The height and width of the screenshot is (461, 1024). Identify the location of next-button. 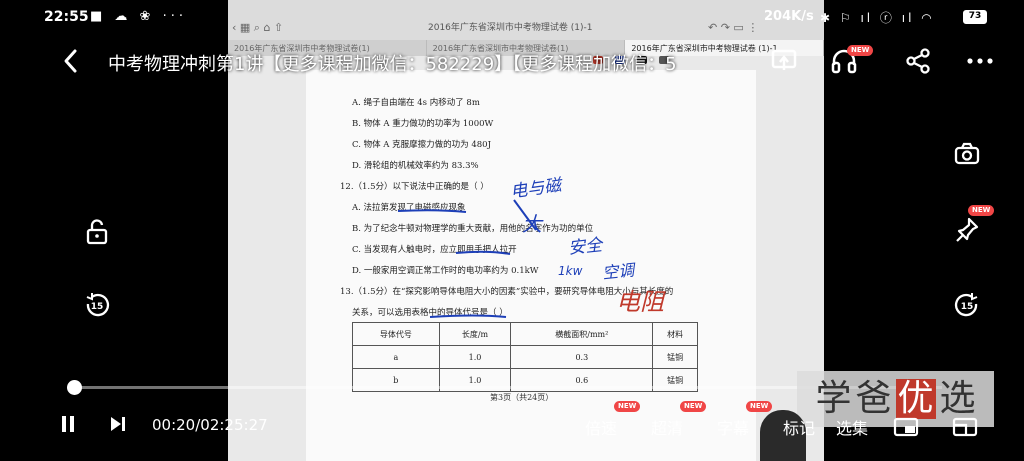
(118, 426).